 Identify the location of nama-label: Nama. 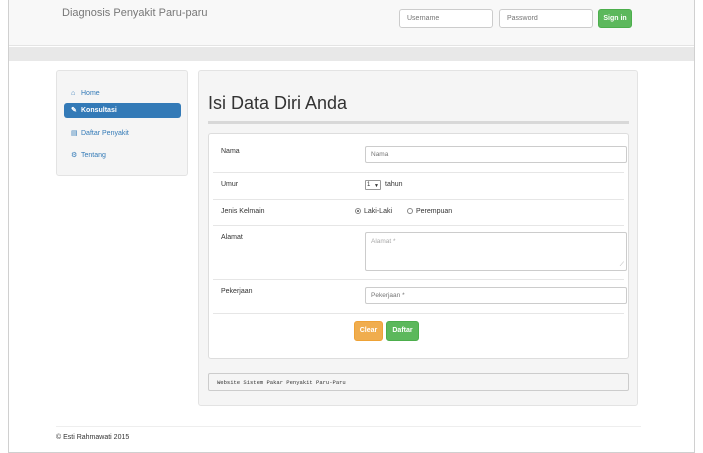
(230, 151).